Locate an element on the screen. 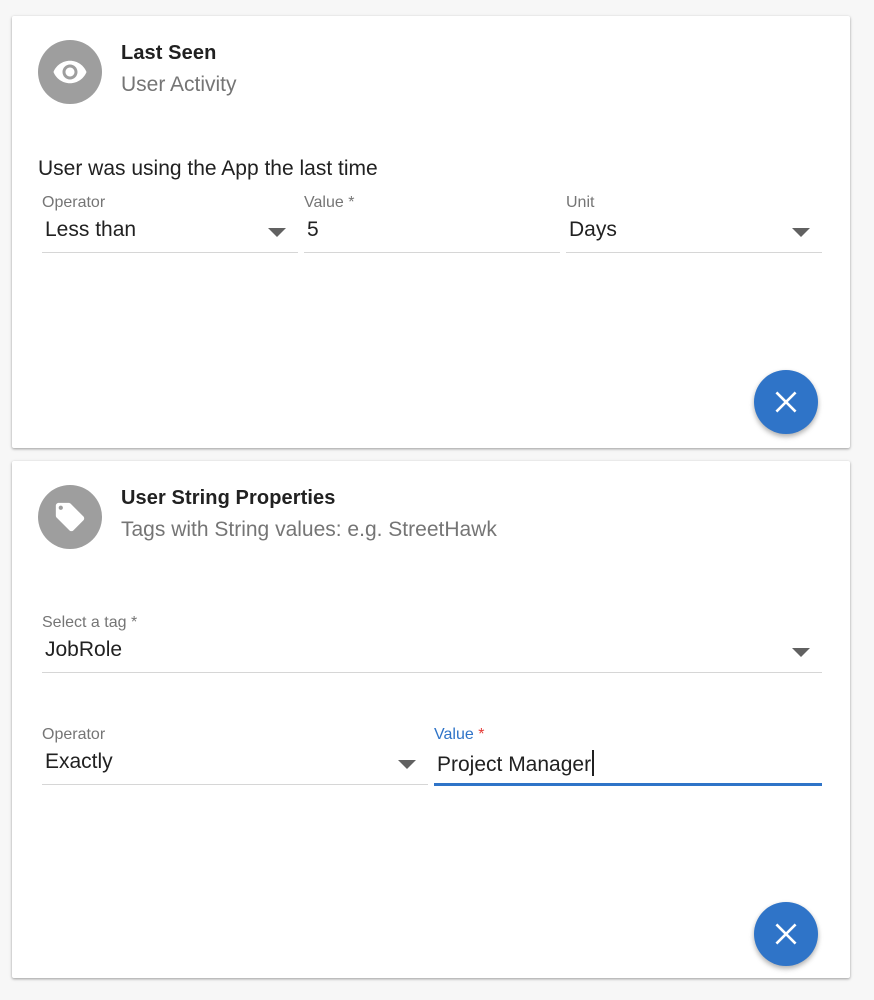 The height and width of the screenshot is (1000, 874). operator-select: Operator Less than is located at coordinates (170, 226).